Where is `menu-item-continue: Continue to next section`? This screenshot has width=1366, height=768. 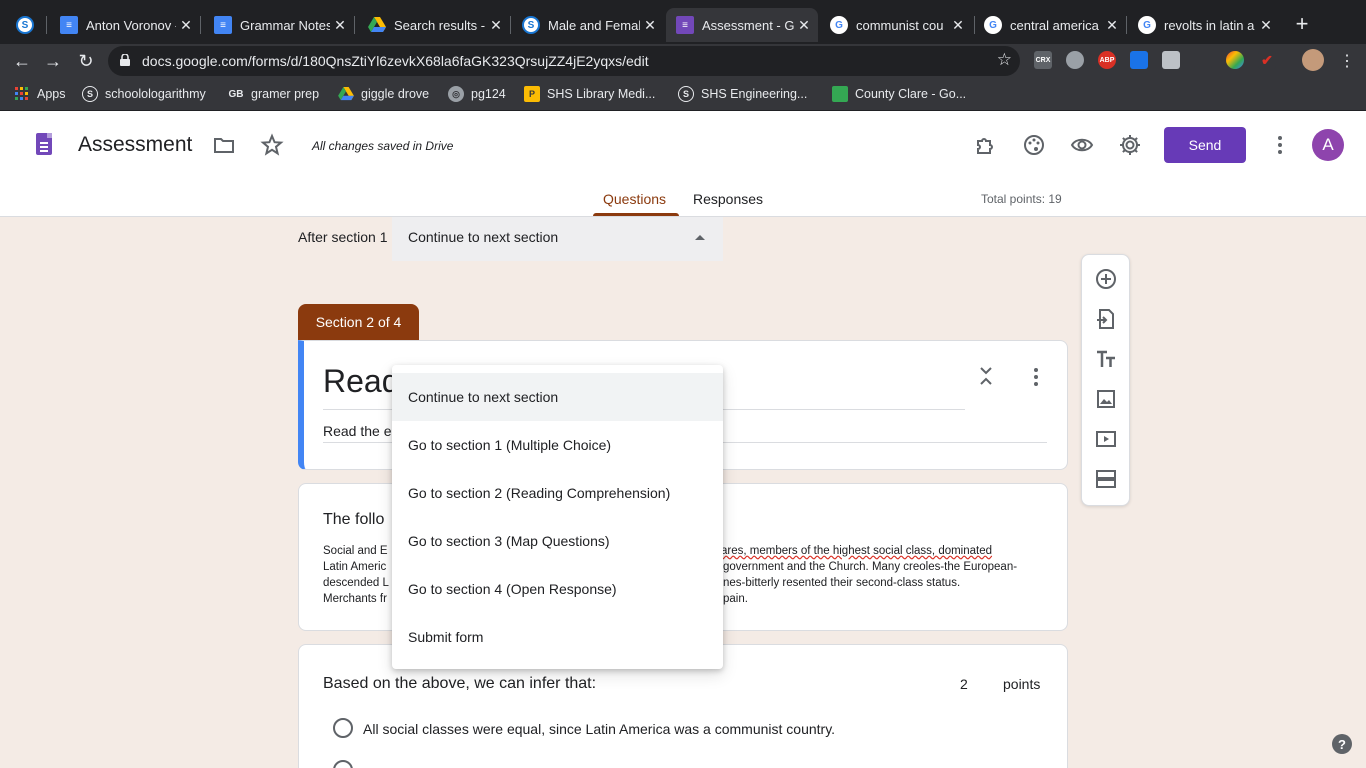 menu-item-continue: Continue to next section is located at coordinates (557, 397).